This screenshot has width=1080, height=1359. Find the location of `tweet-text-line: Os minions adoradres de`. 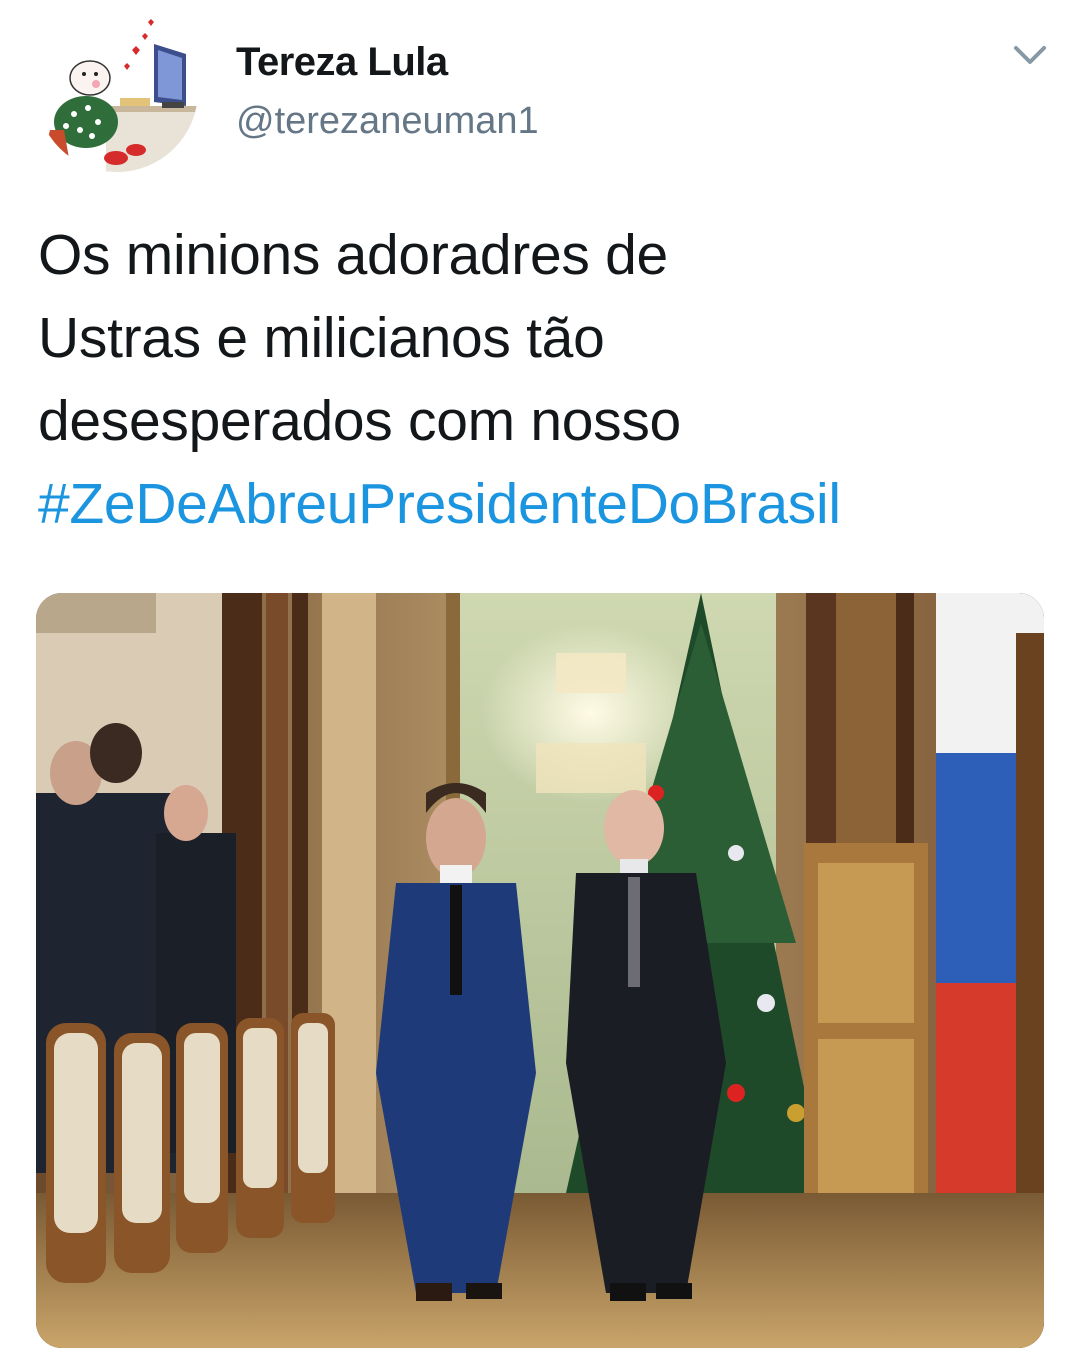

tweet-text-line: Os minions adoradres de is located at coordinates (353, 255).